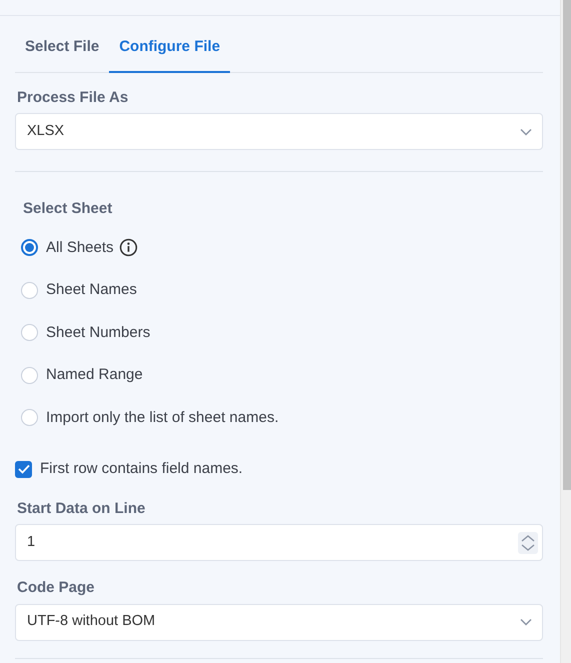 The height and width of the screenshot is (663, 571). I want to click on field-label: Code Page, so click(56, 588).